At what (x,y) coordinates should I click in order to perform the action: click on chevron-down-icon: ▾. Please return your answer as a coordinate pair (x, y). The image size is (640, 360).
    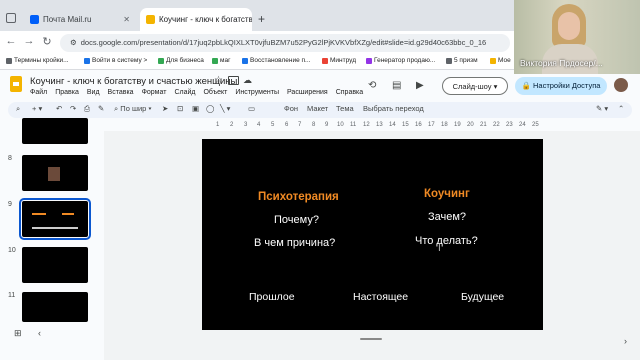
    Looking at the image, I should click on (496, 86).